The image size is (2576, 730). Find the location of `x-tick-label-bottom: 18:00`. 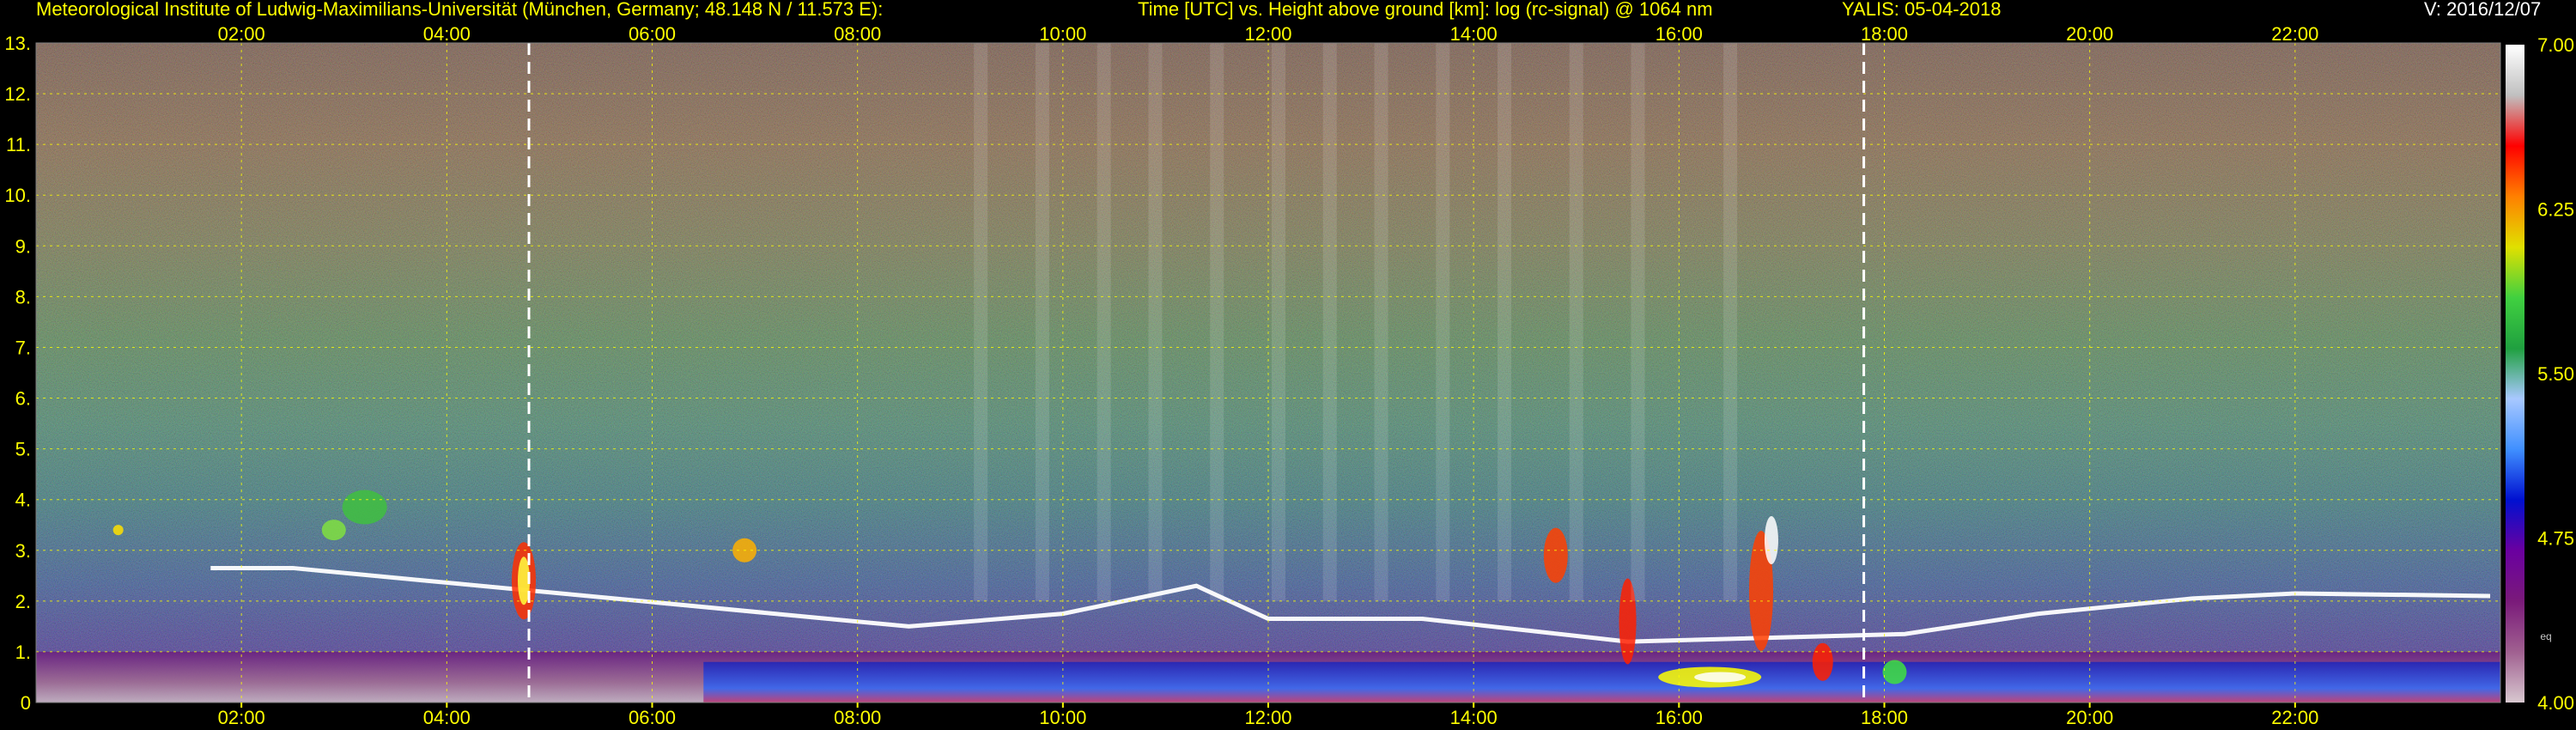

x-tick-label-bottom: 18:00 is located at coordinates (1885, 717).